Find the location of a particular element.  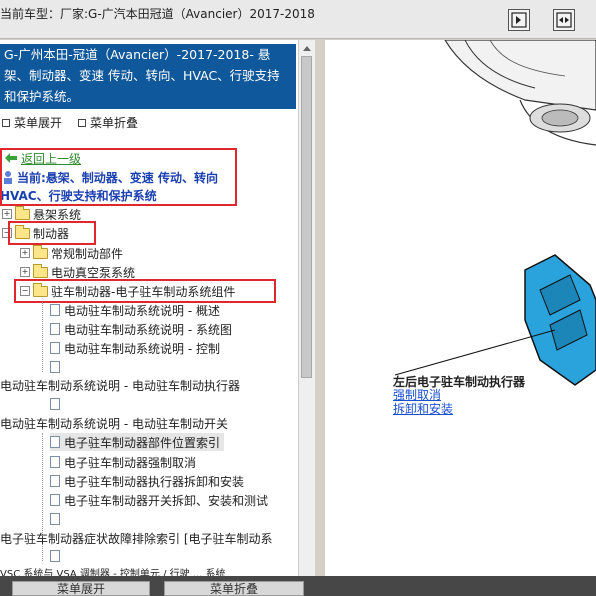

tree-label: VSC 系统与 VSA 调制器 - 控制单元 / 行驶 ... 系统 is located at coordinates (113, 572).